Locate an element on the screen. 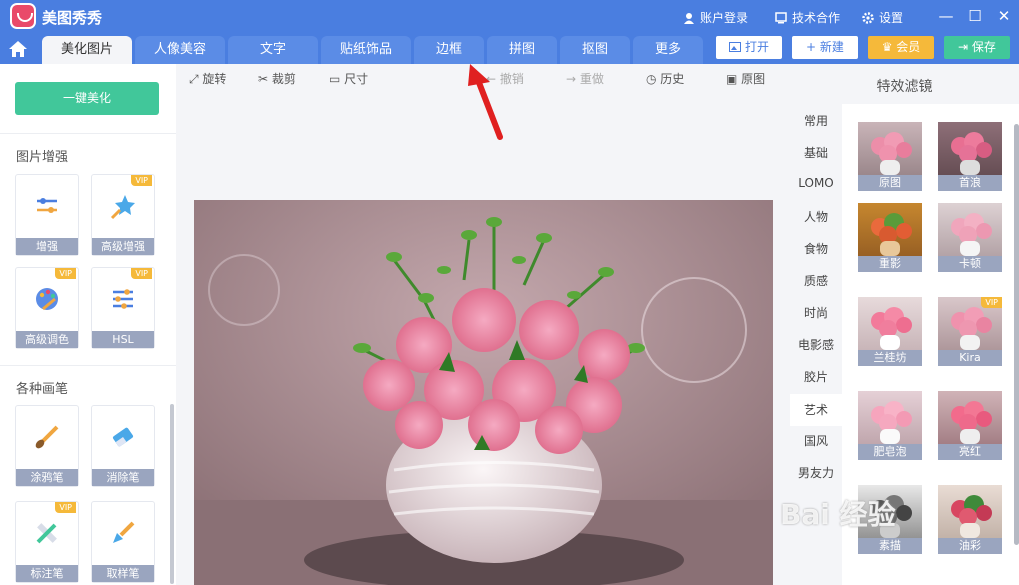 The width and height of the screenshot is (1019, 585). advanced-enhance-tile: VIP 高级增强 is located at coordinates (123, 215).